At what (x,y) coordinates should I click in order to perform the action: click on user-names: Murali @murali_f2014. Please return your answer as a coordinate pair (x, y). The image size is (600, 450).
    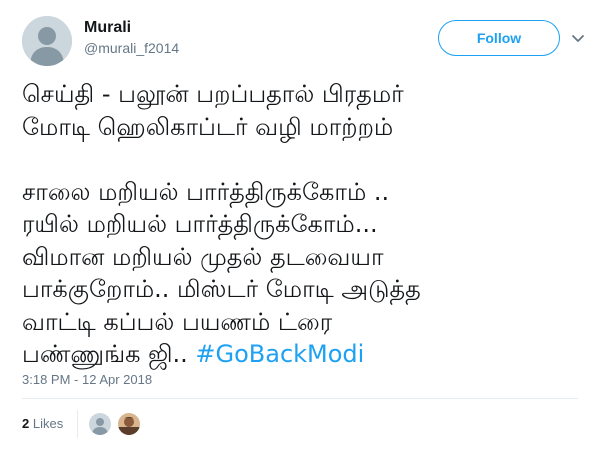
    Looking at the image, I should click on (131, 38).